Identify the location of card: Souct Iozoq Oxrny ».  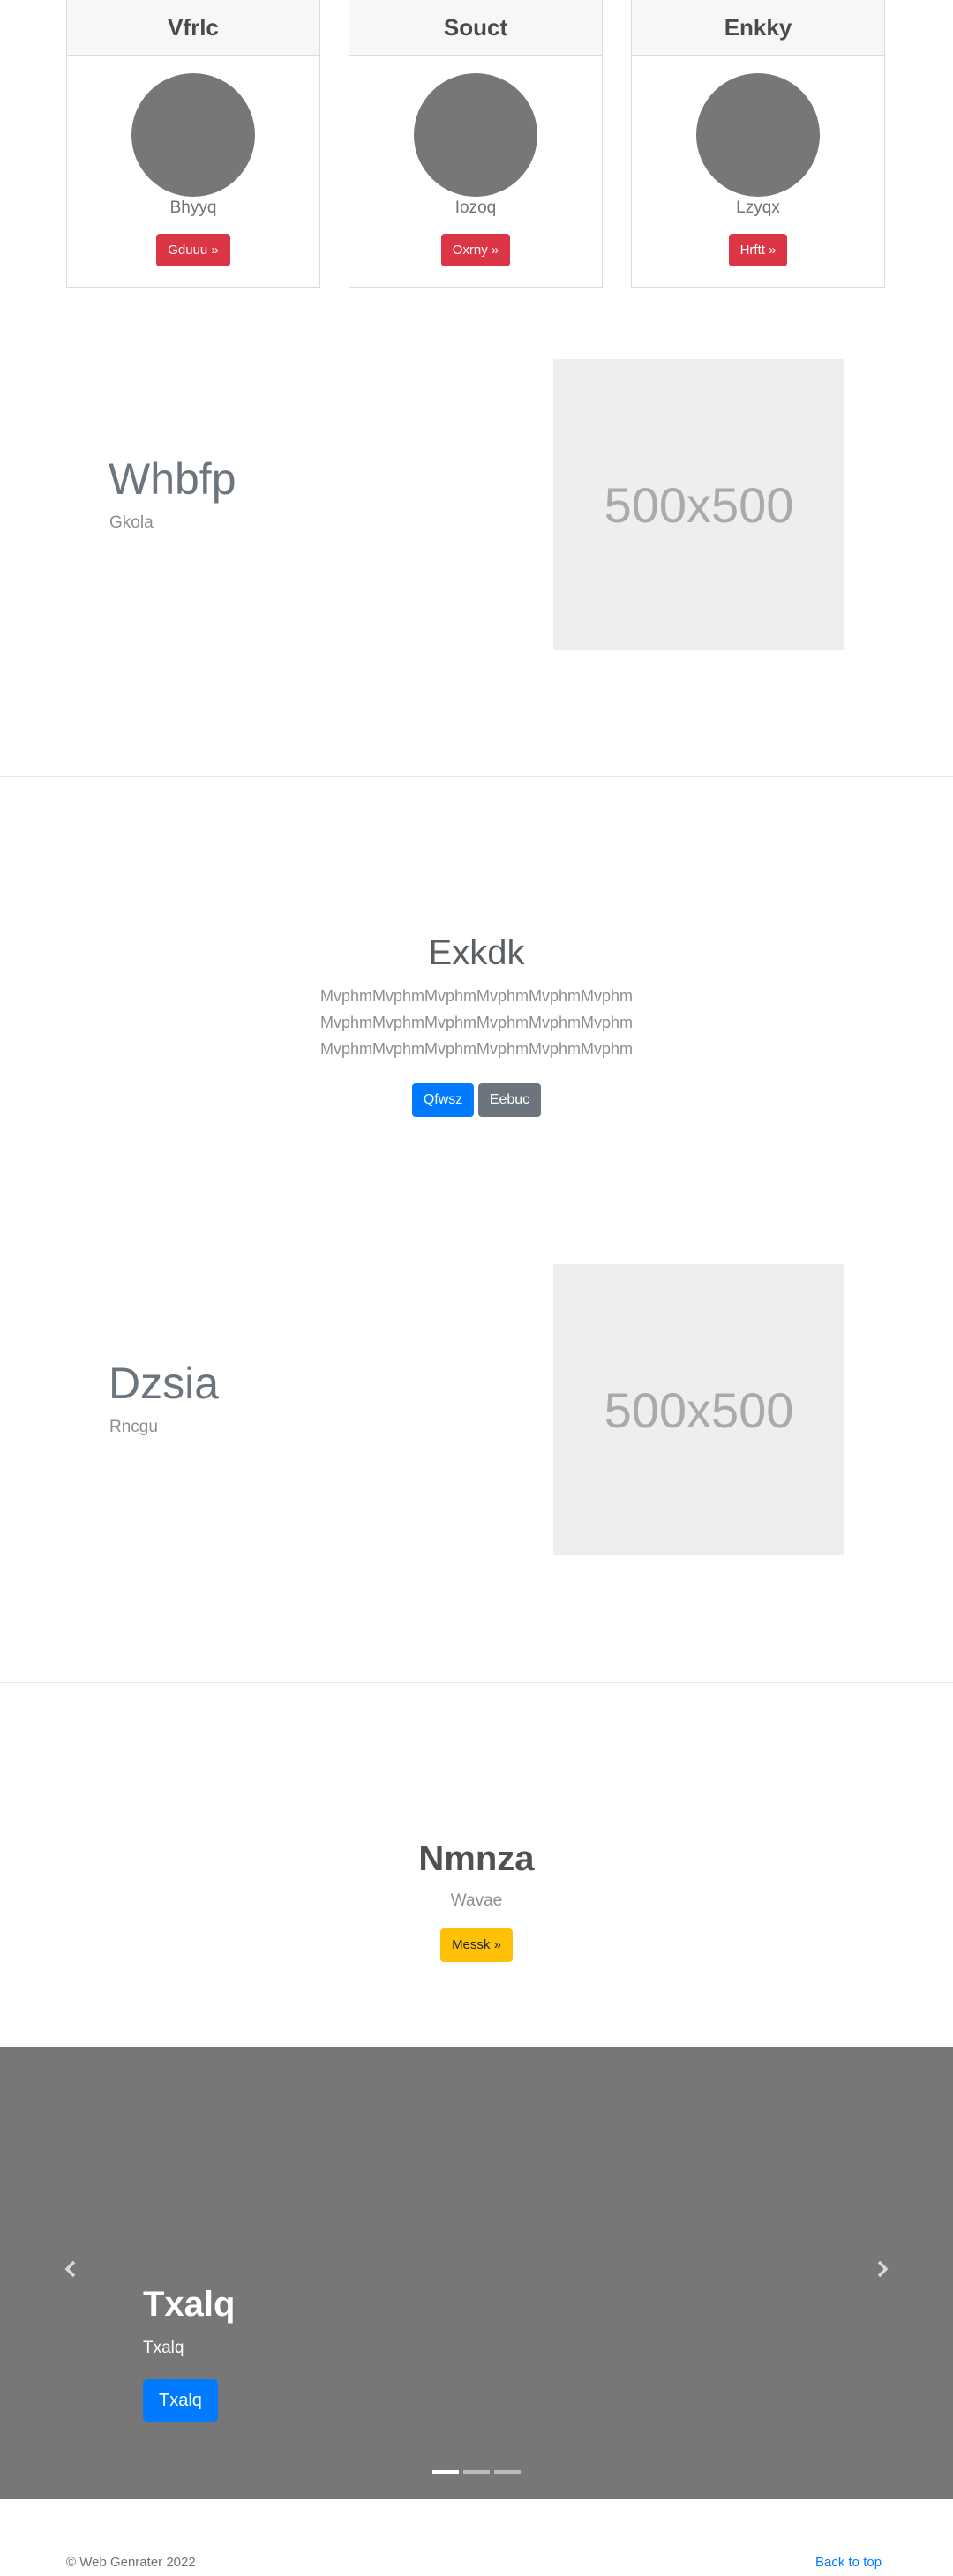
(476, 144).